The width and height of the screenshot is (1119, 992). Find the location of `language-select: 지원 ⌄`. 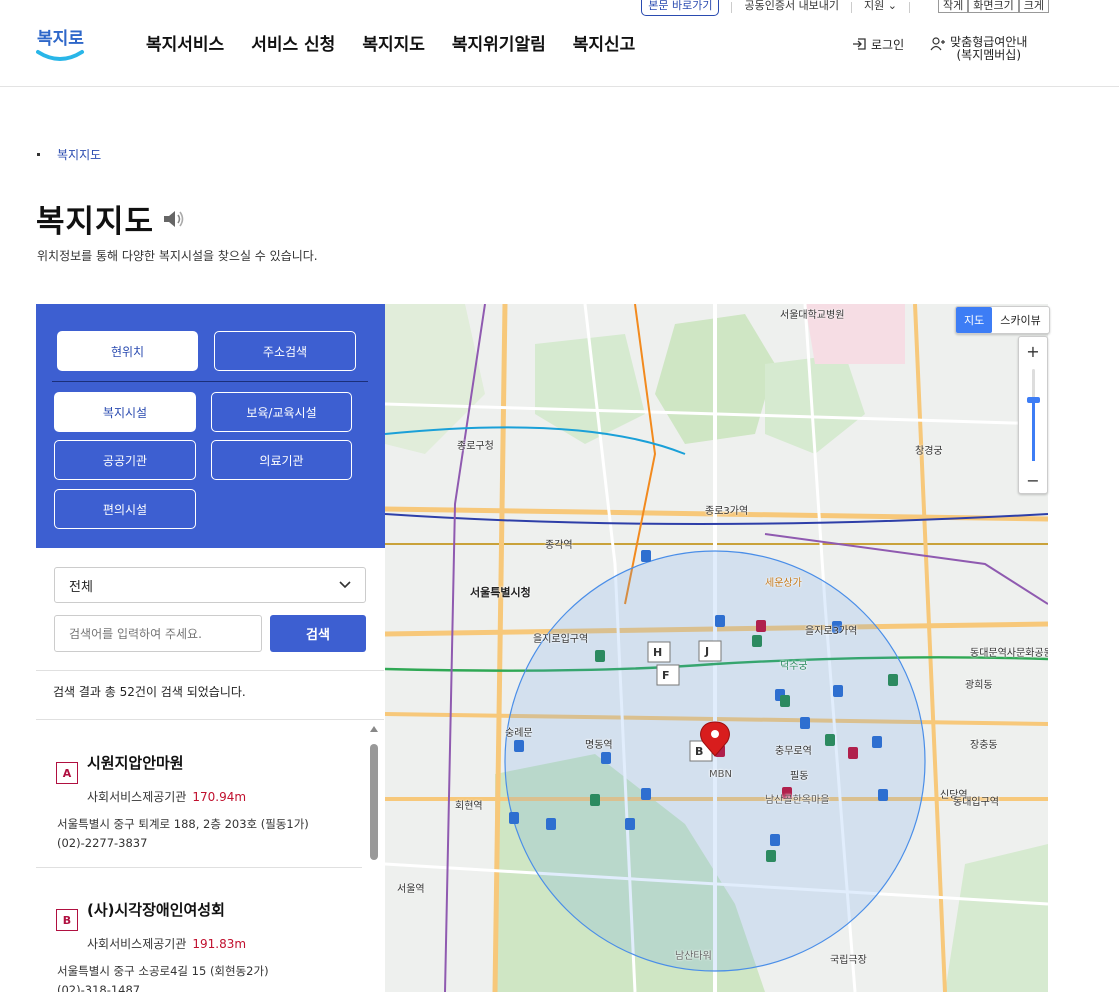

language-select: 지원 ⌄ is located at coordinates (880, 6).